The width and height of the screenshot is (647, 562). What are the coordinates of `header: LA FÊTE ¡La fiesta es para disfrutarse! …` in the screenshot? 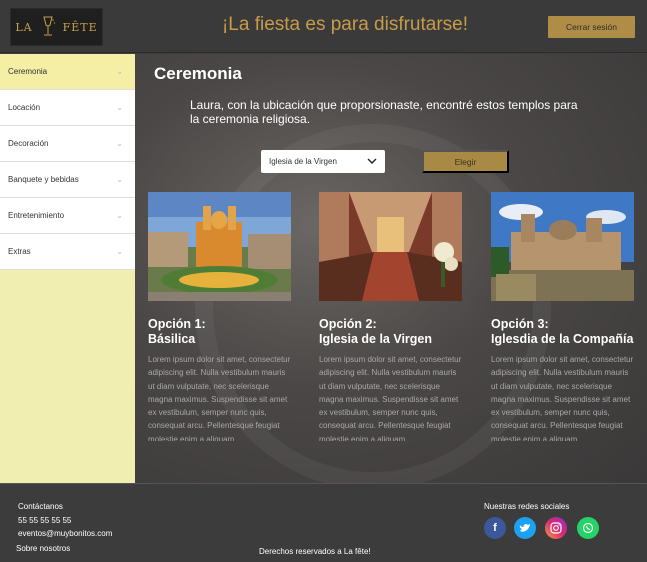 It's located at (323, 26).